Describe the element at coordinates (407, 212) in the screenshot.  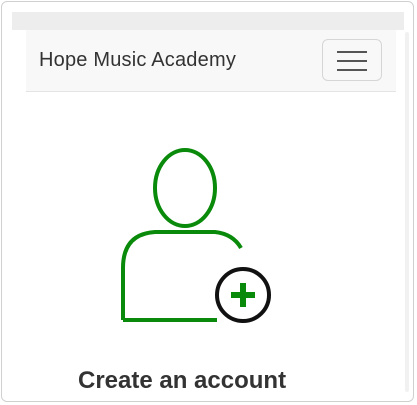
I see `scrollbar` at that location.